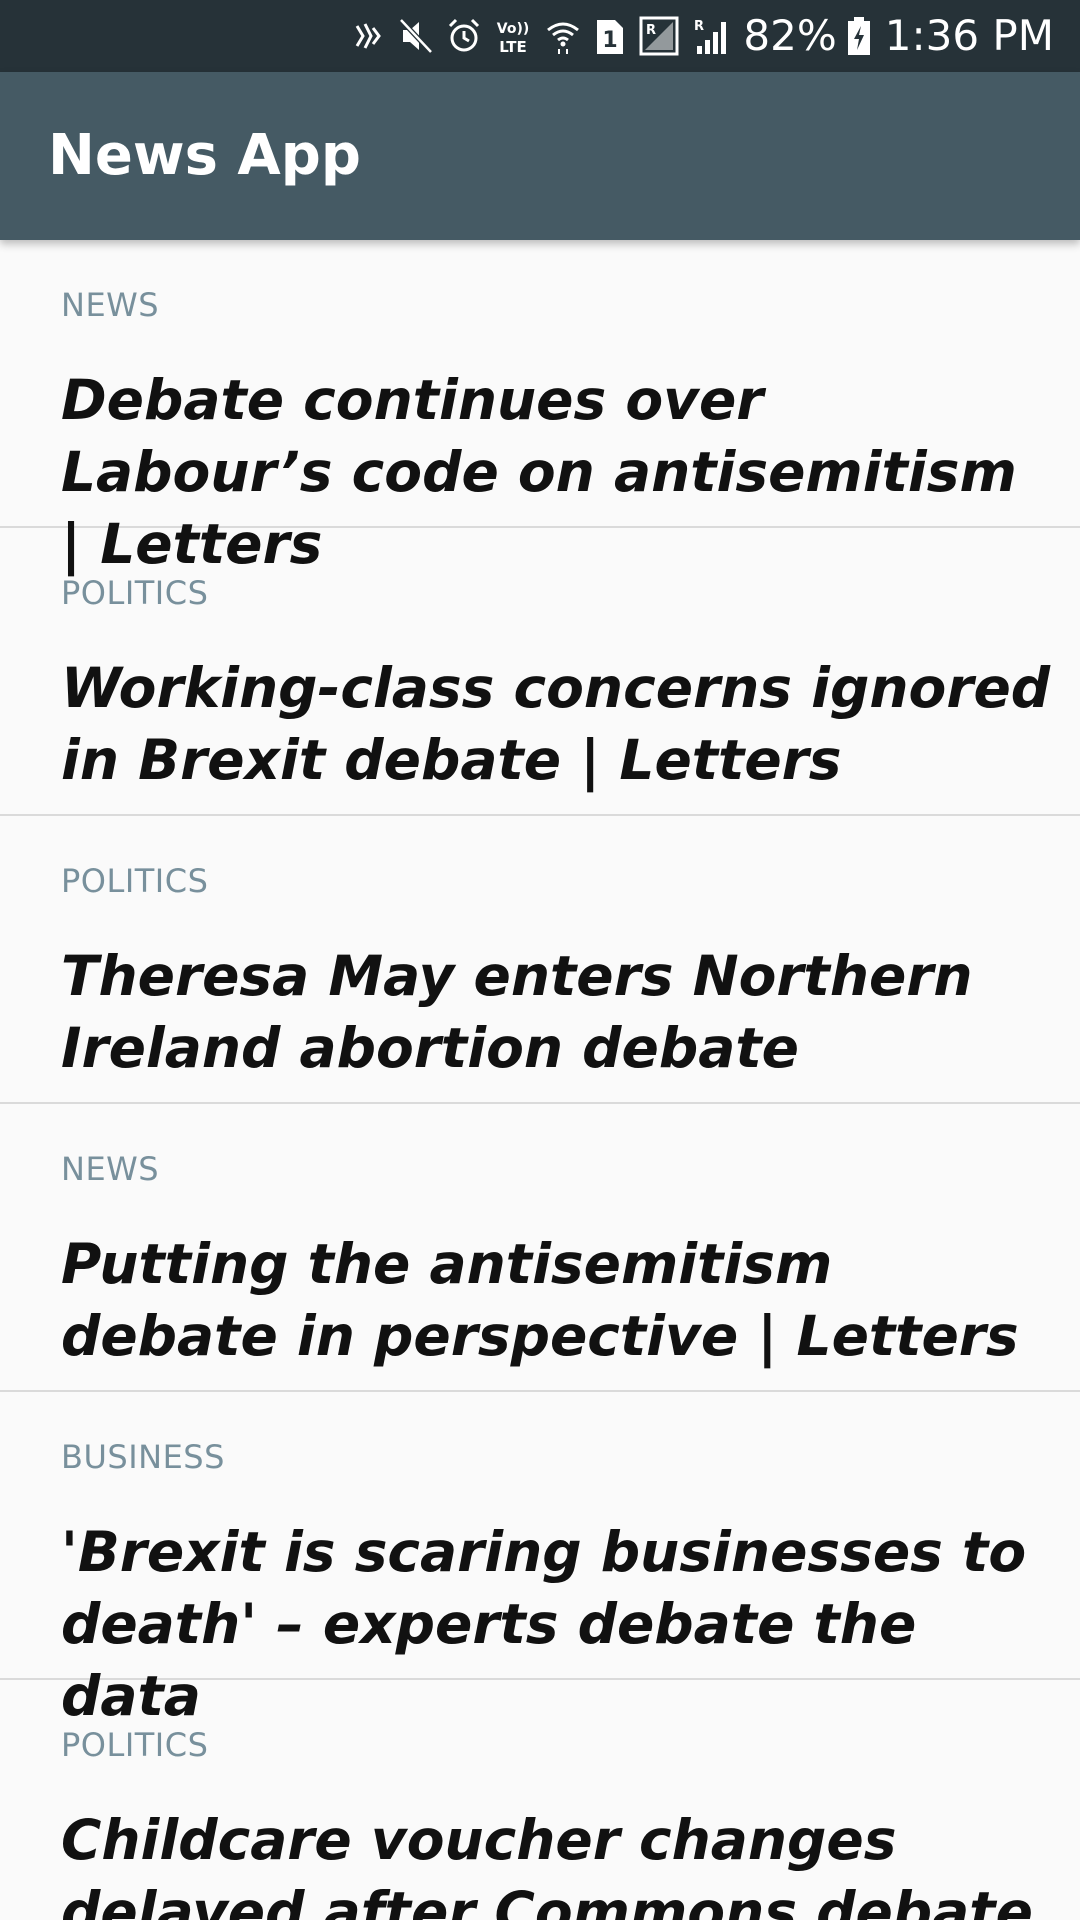 The height and width of the screenshot is (1920, 1080). I want to click on app-bar: News App, so click(540, 156).